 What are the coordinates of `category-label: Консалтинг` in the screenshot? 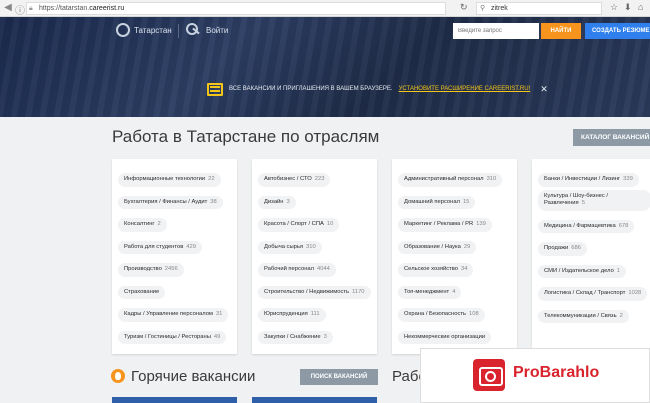 It's located at (139, 224).